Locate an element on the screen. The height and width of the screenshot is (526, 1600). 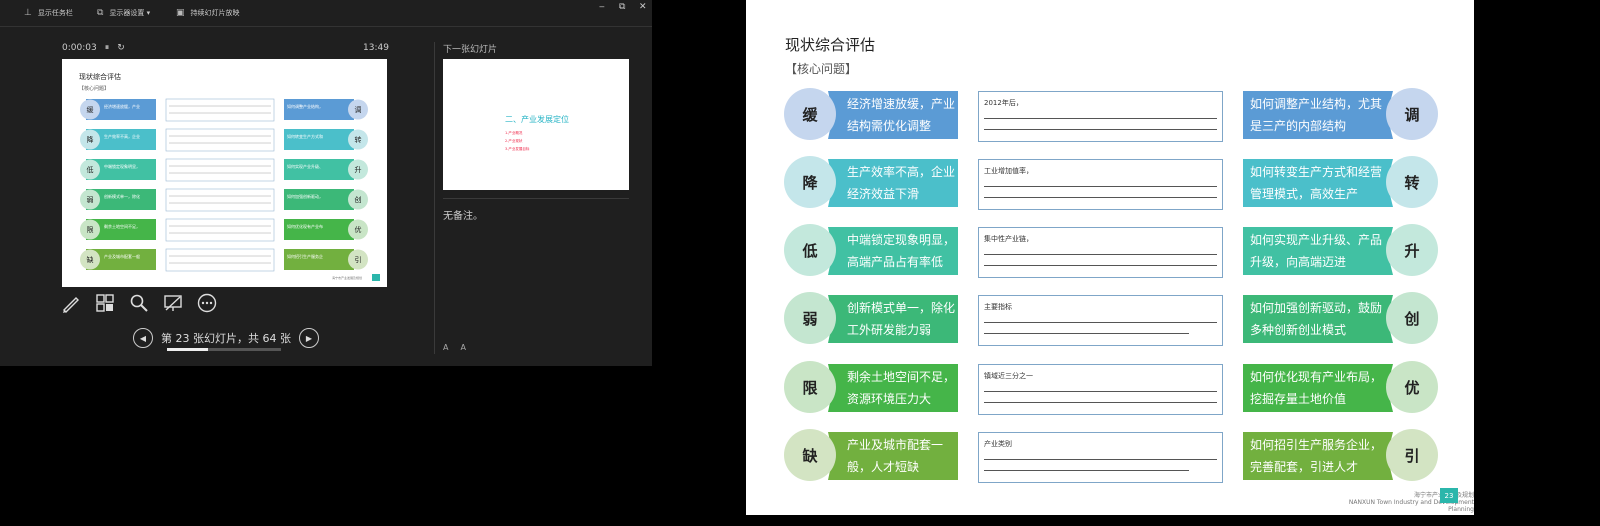
decrease-font-button: A is located at coordinates (445, 347).